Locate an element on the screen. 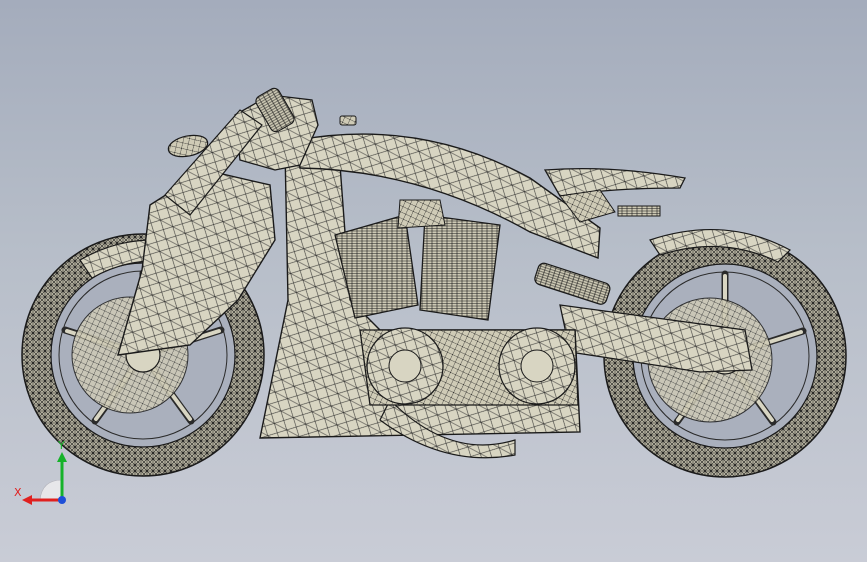 The height and width of the screenshot is (562, 867). coordinate-triad: X Y is located at coordinates (40, 472).